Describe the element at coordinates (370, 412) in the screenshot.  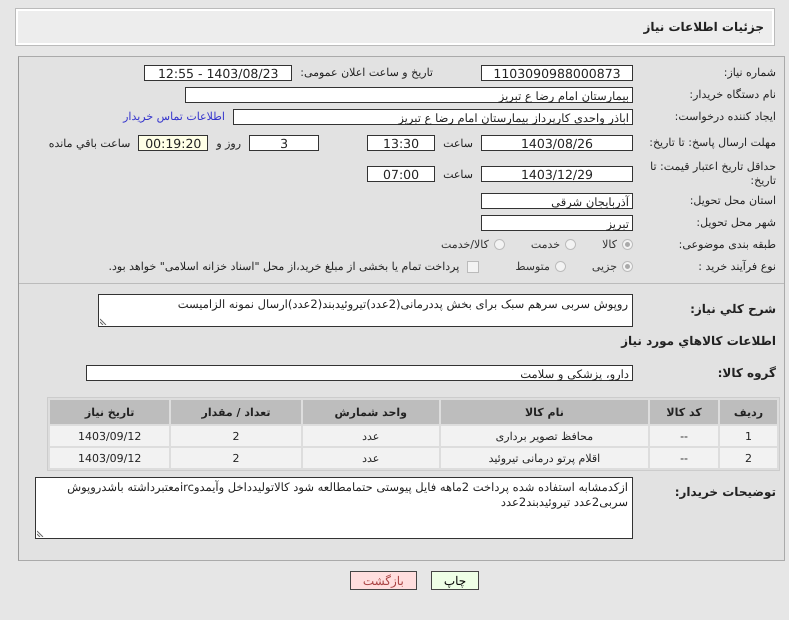
I see `column-header: واحد شمارش` at that location.